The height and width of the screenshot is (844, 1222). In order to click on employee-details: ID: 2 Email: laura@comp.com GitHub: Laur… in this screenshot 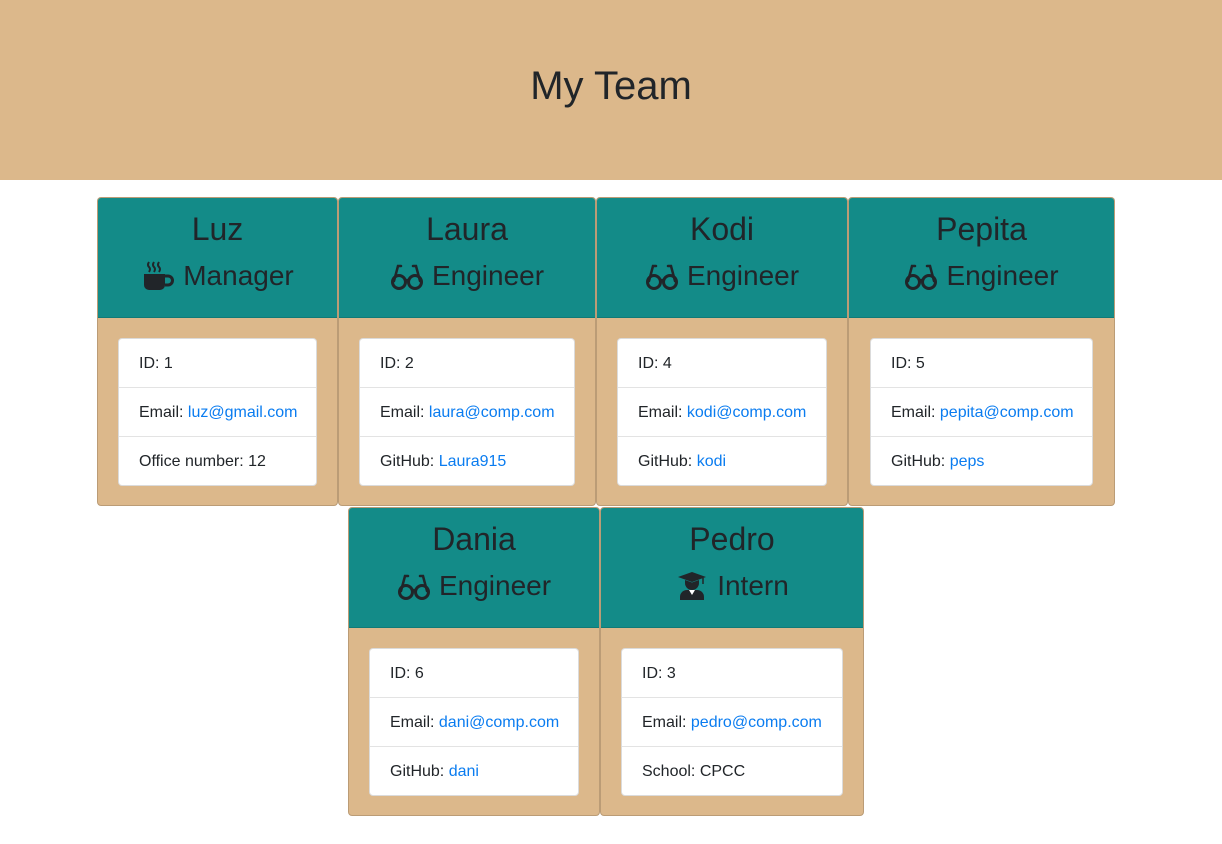, I will do `click(467, 412)`.